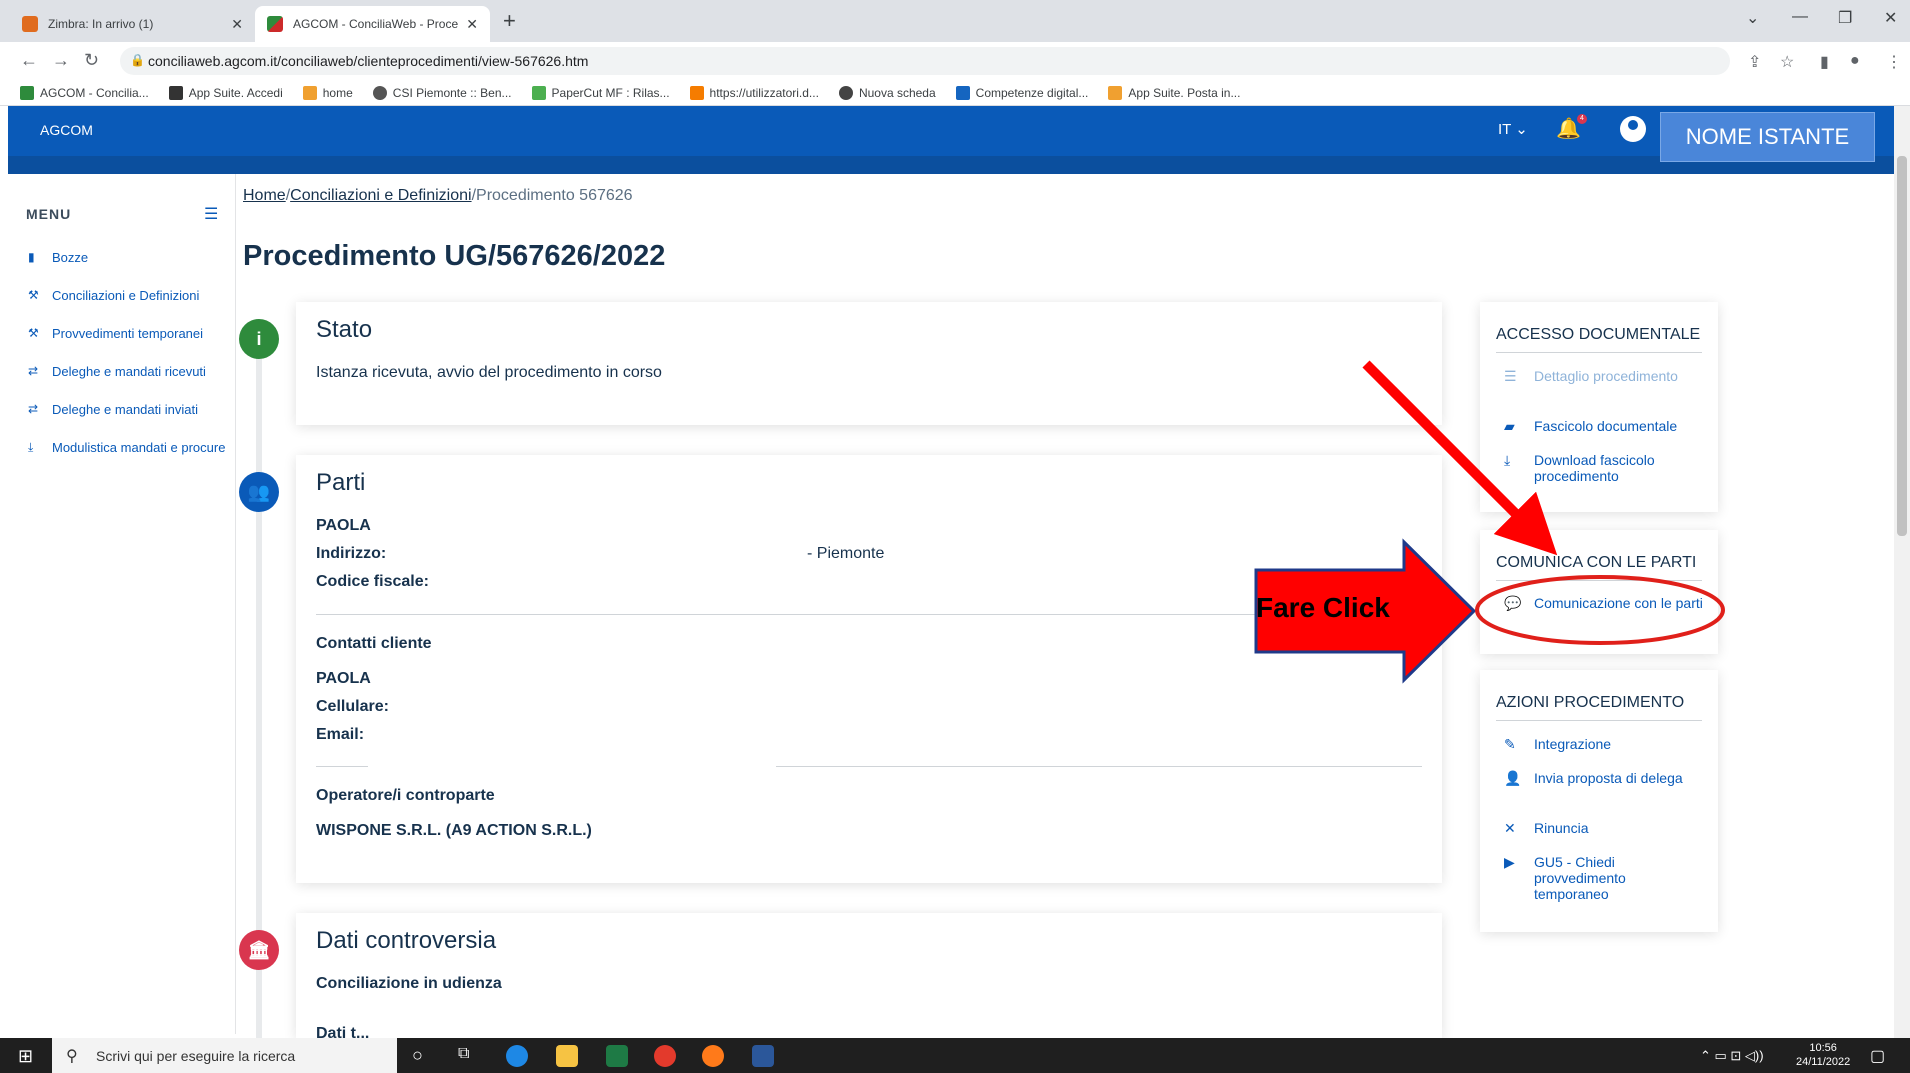  Describe the element at coordinates (567, 1056) in the screenshot. I see `file-explorer-icon` at that location.